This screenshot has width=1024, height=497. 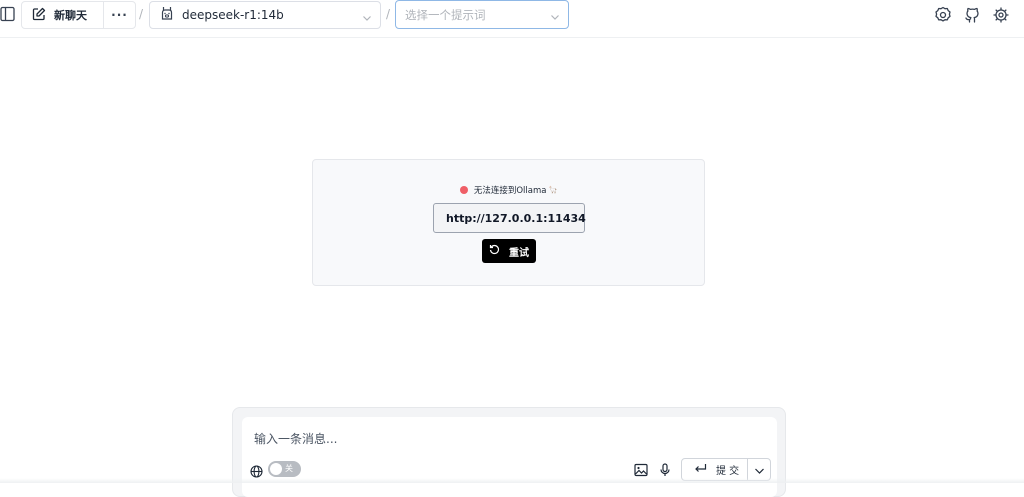 I want to click on toggle-label: 关, so click(x=289, y=468).